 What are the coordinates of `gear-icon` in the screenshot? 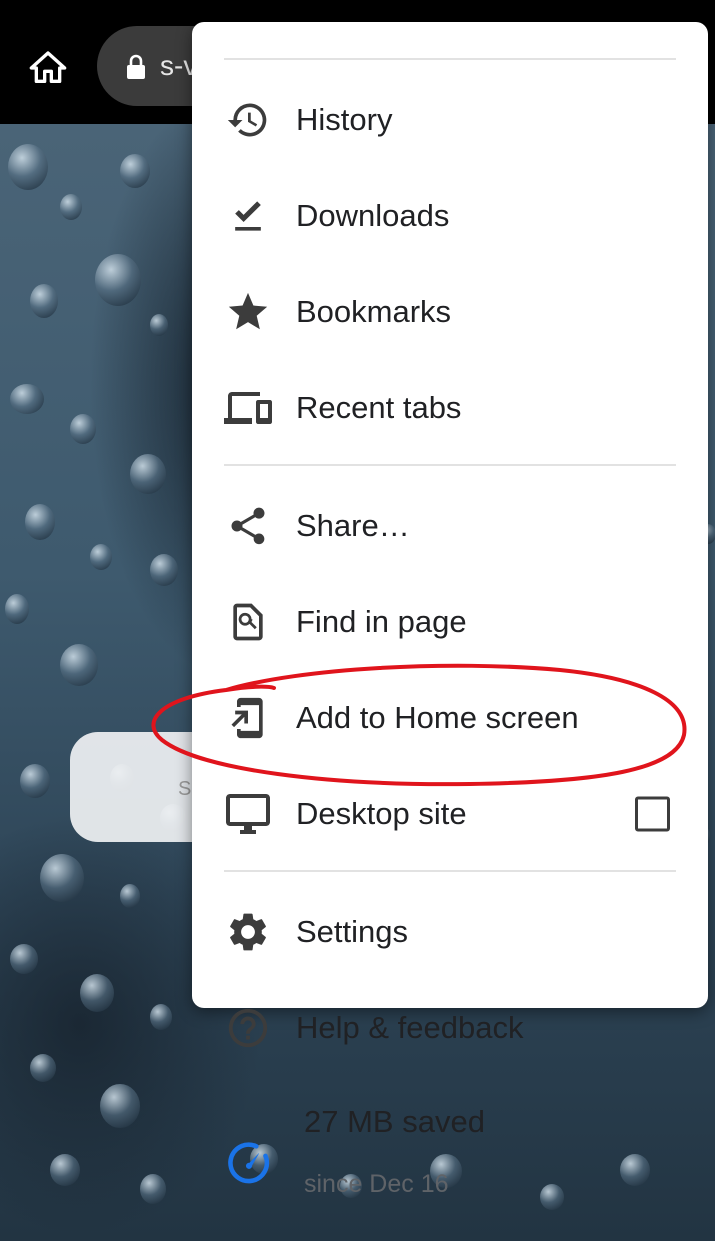 It's located at (248, 932).